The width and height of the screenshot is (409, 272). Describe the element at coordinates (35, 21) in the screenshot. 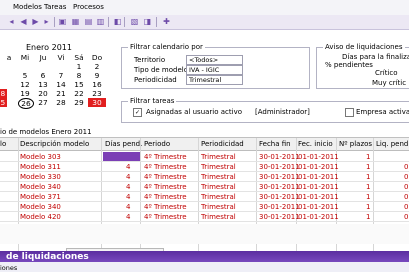

I see `next-icon: ▶` at that location.